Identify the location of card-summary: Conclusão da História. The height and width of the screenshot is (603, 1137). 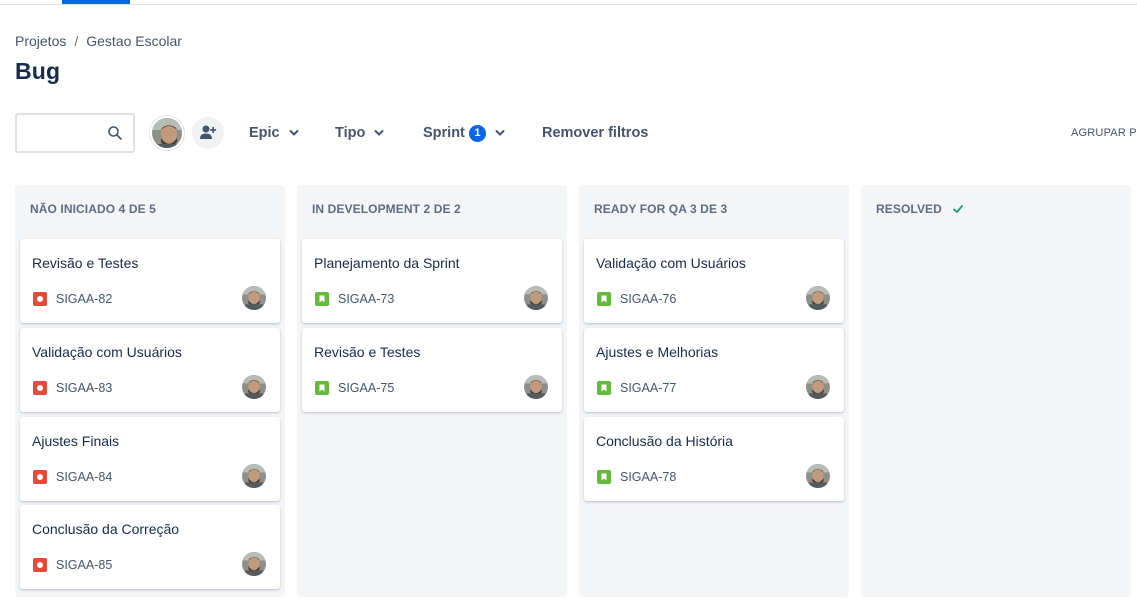
(664, 441).